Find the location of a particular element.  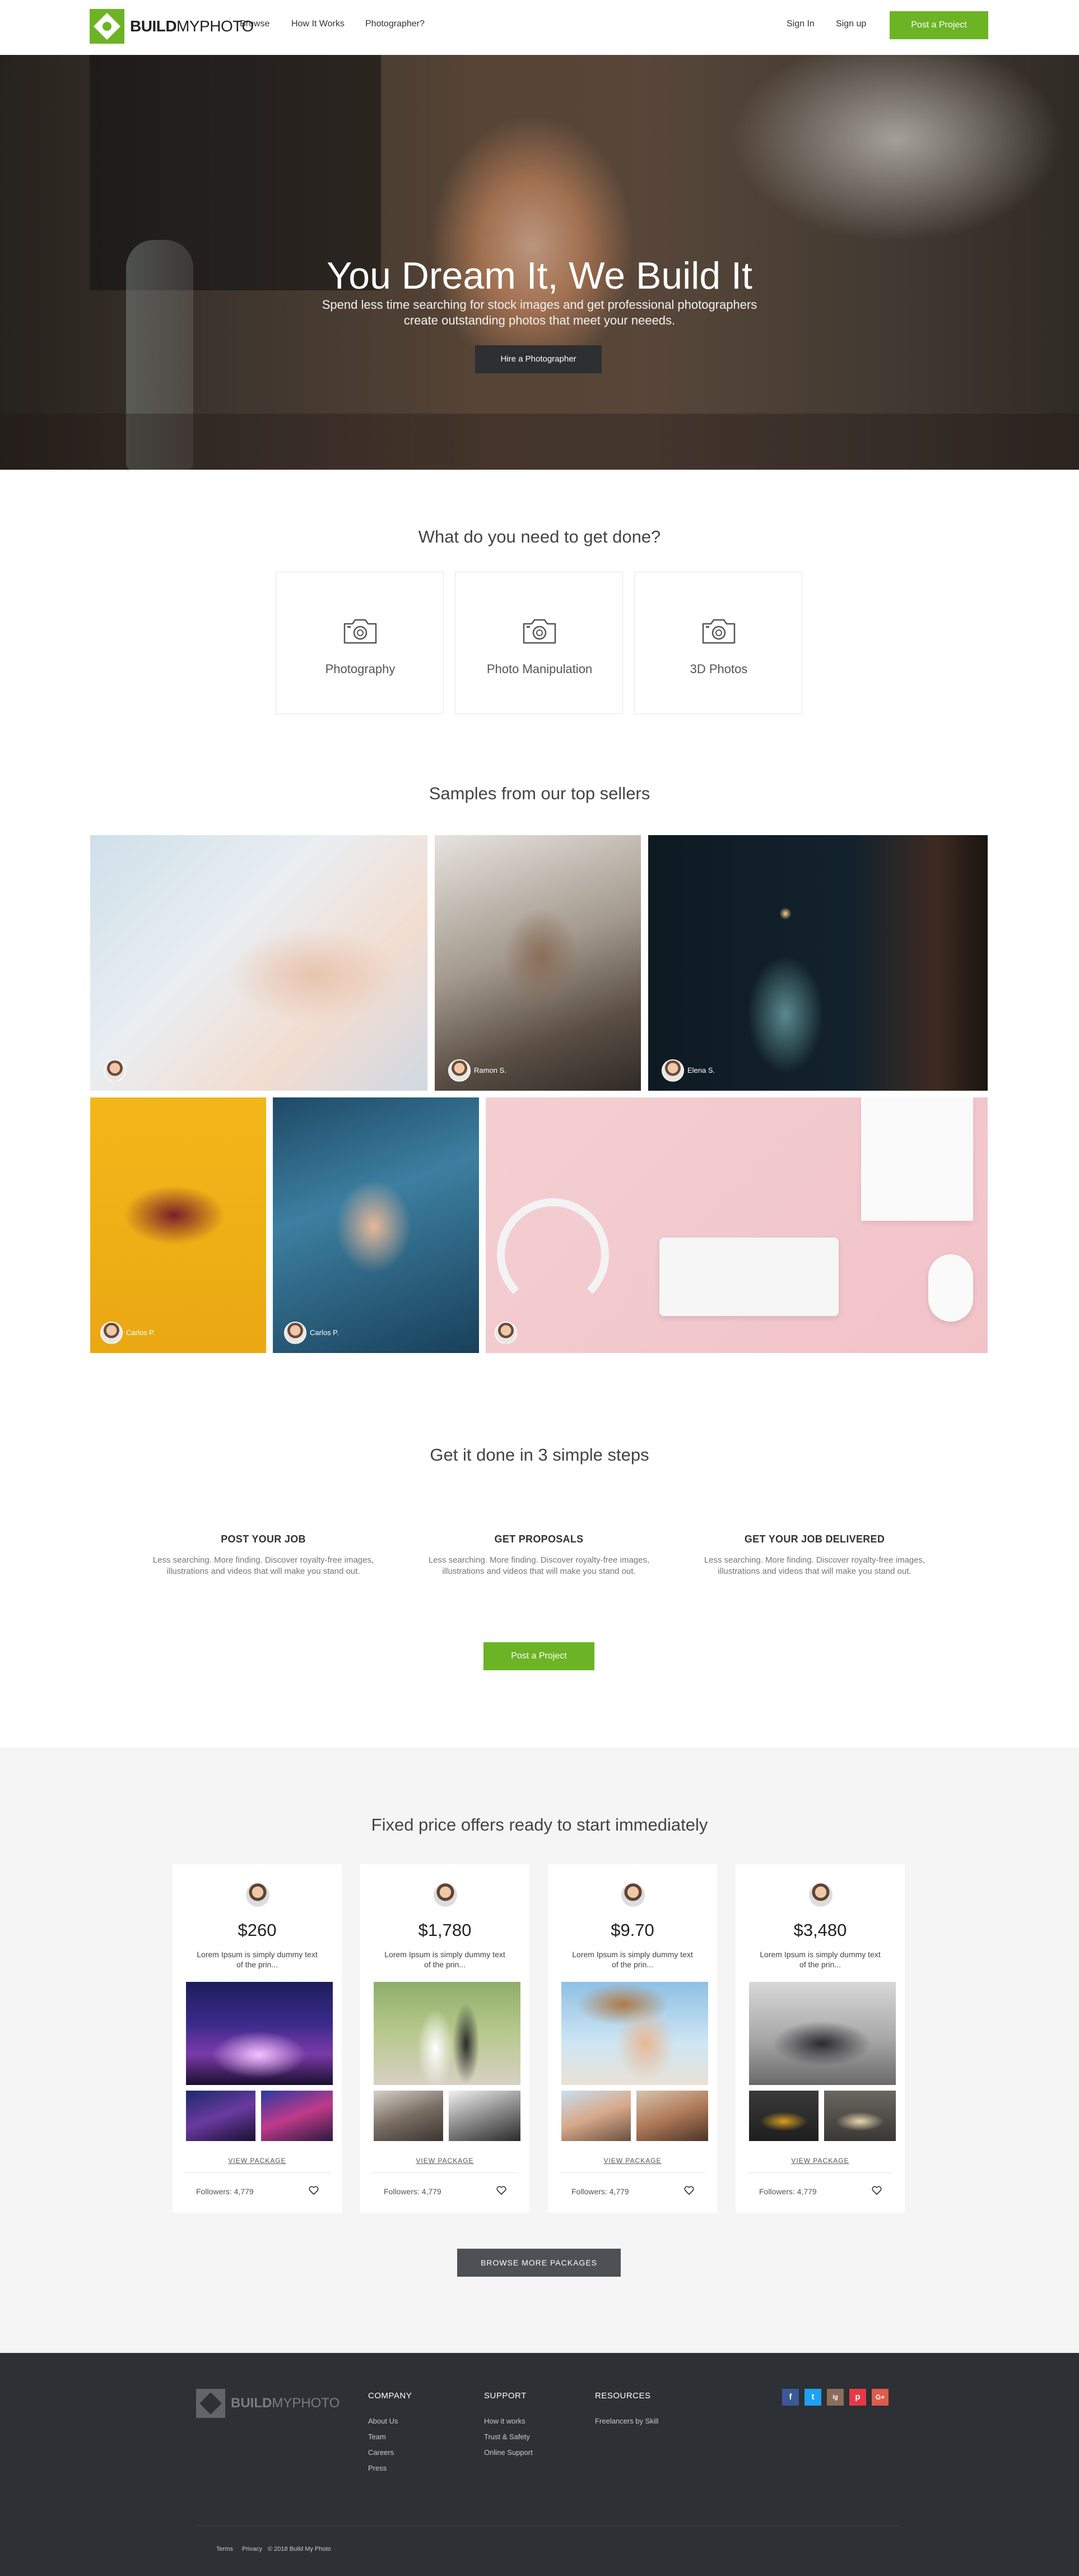

headphones-shape is located at coordinates (553, 1254).